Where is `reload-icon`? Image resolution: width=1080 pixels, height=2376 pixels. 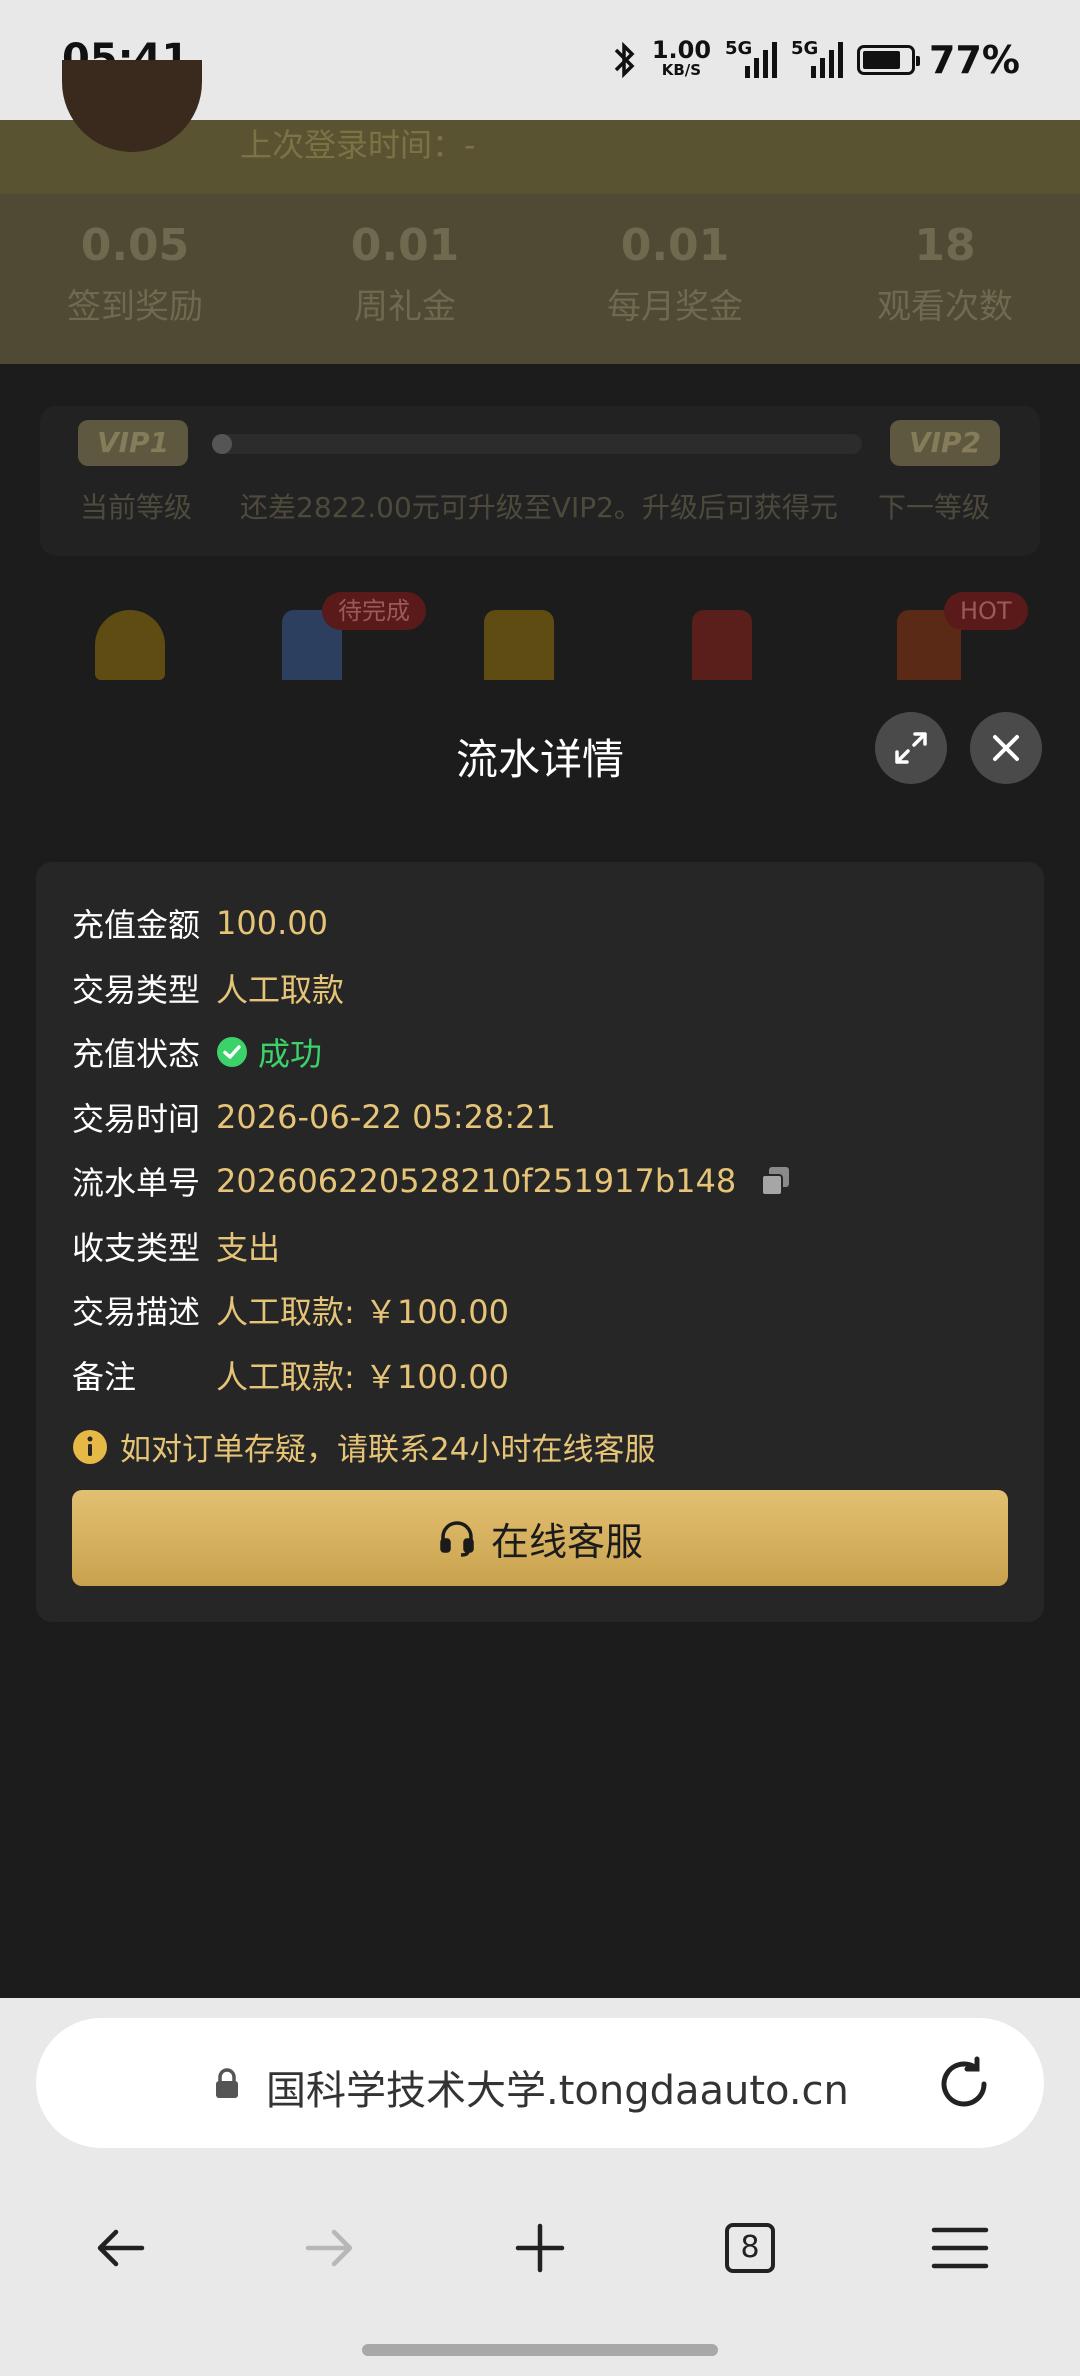
reload-icon is located at coordinates (964, 2084).